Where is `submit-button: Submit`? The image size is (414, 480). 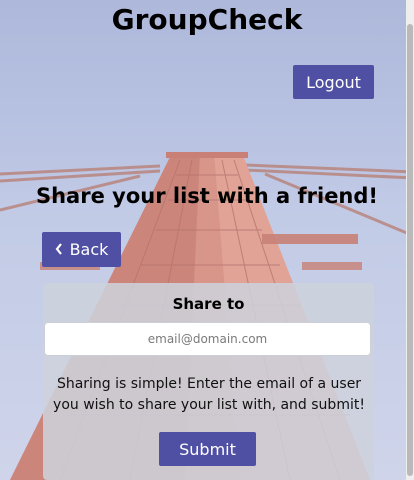 submit-button: Submit is located at coordinates (207, 449).